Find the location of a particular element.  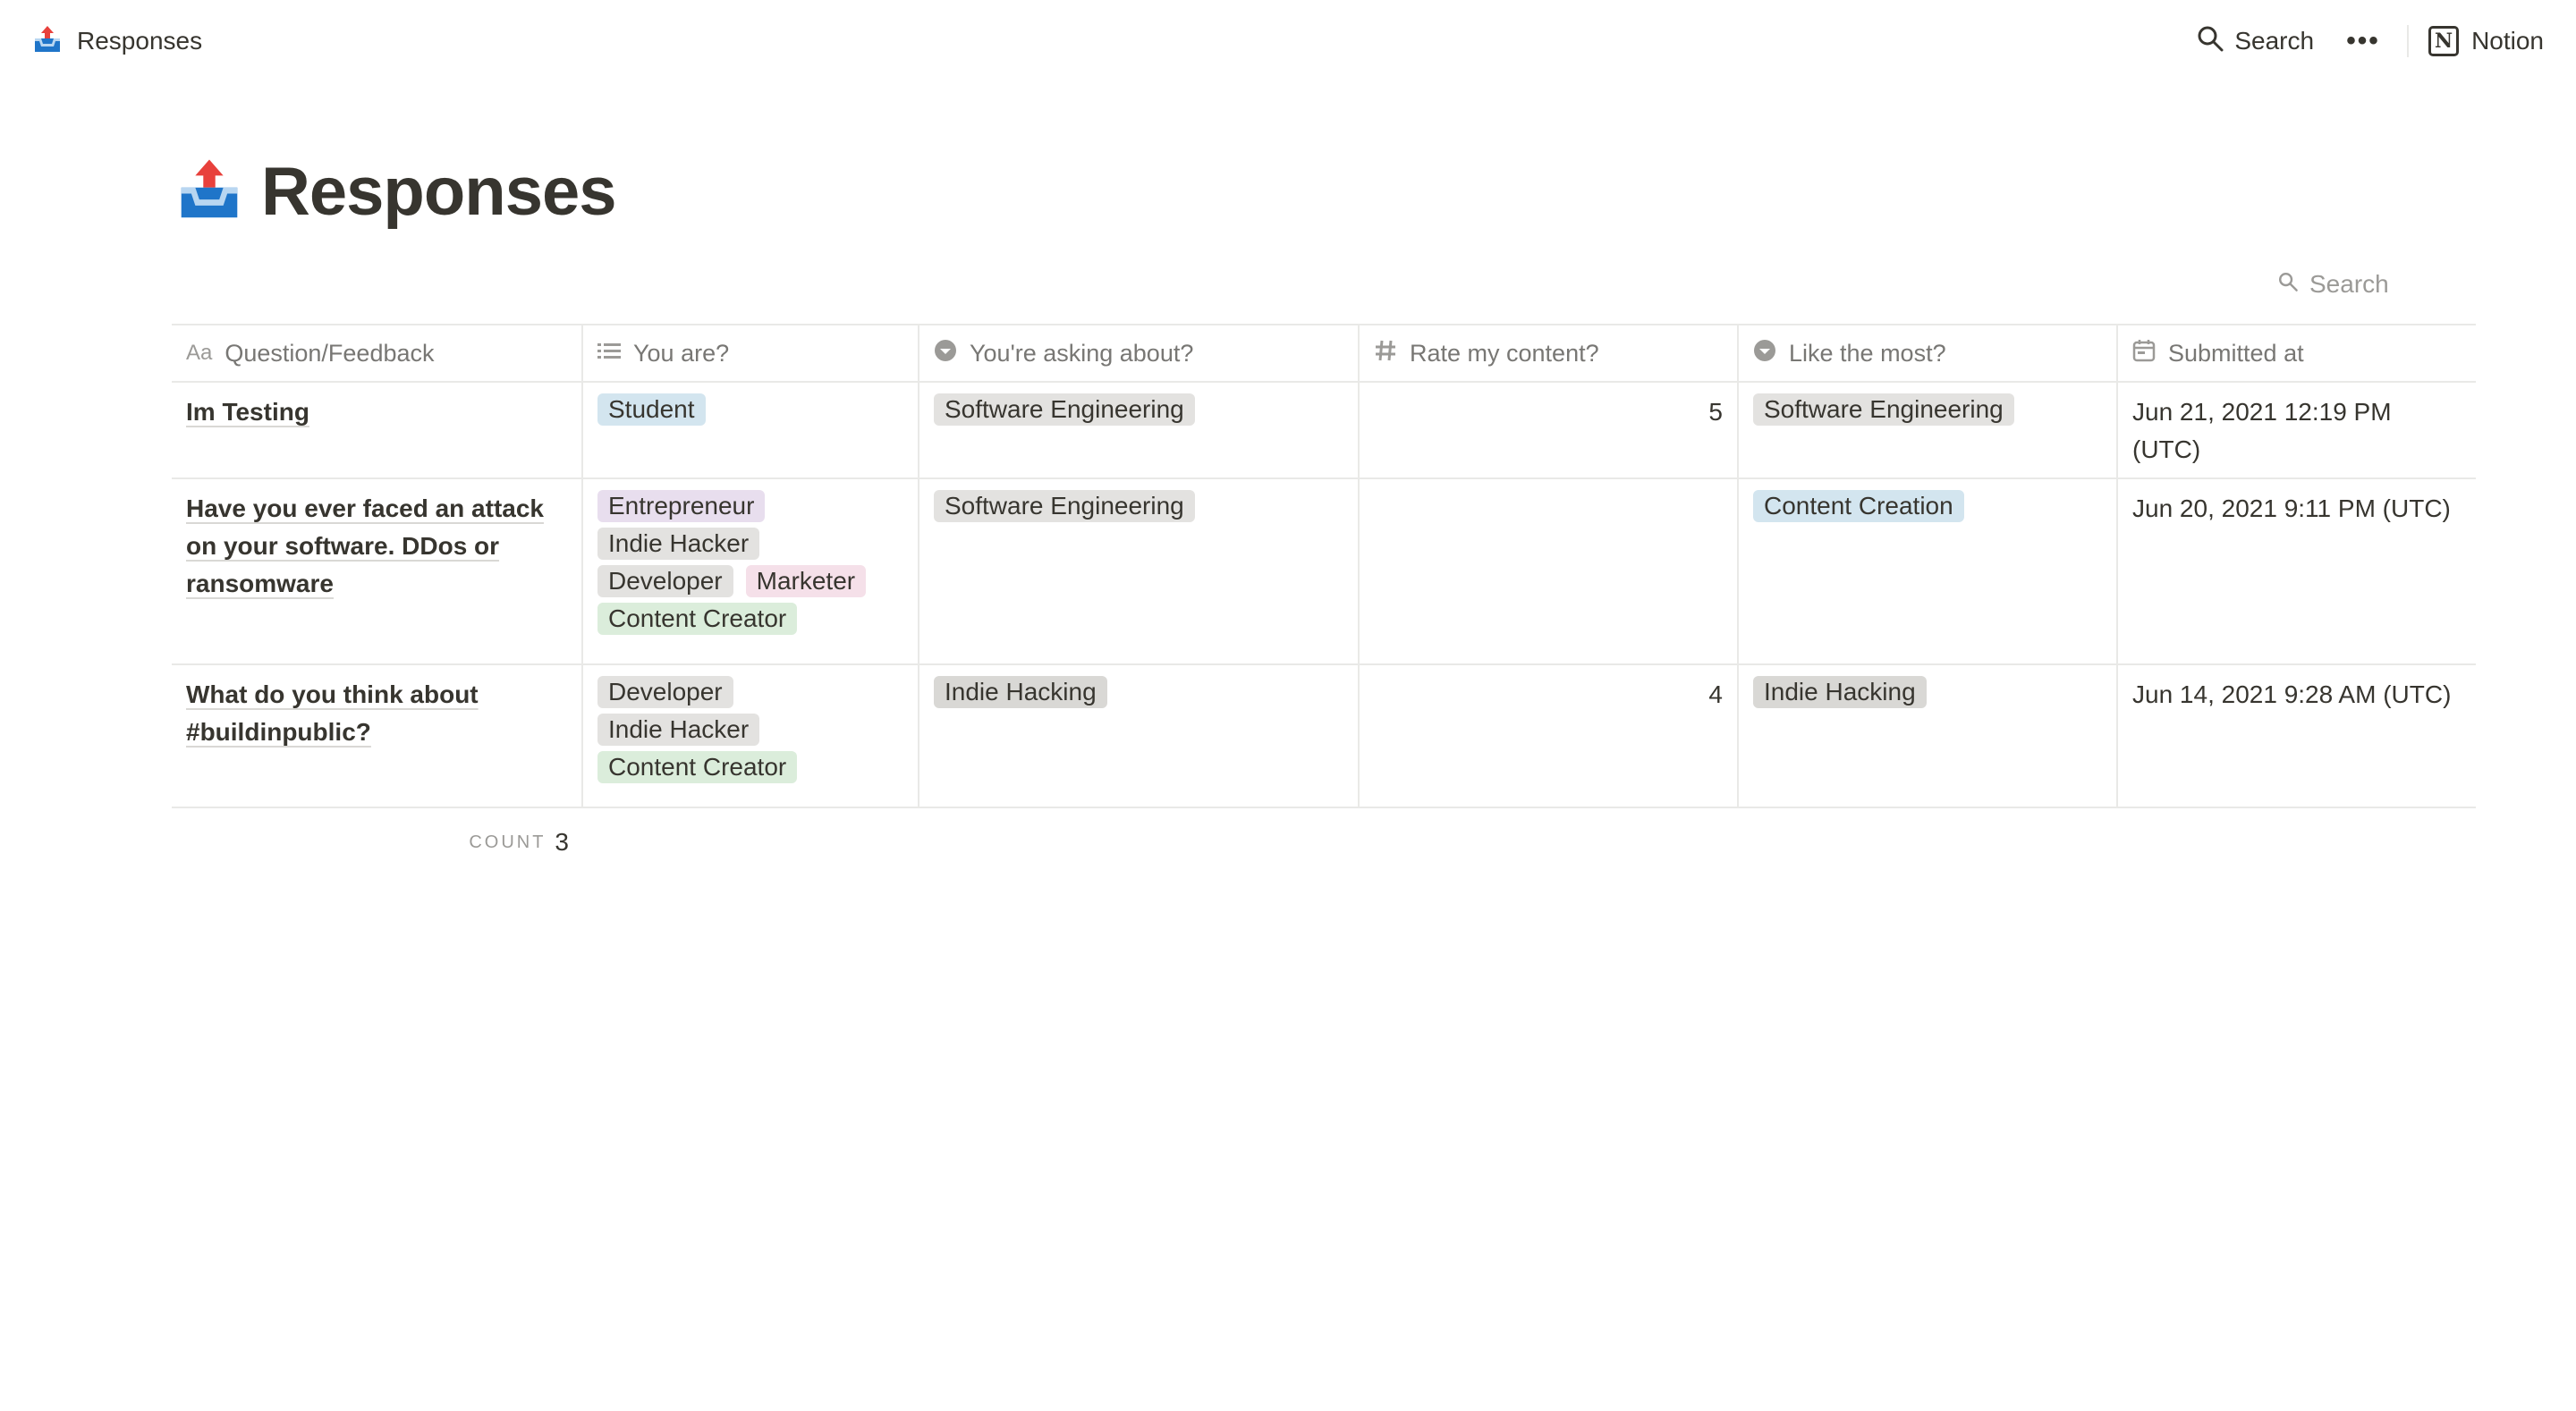

notion-button: N Notion is located at coordinates (2486, 41).